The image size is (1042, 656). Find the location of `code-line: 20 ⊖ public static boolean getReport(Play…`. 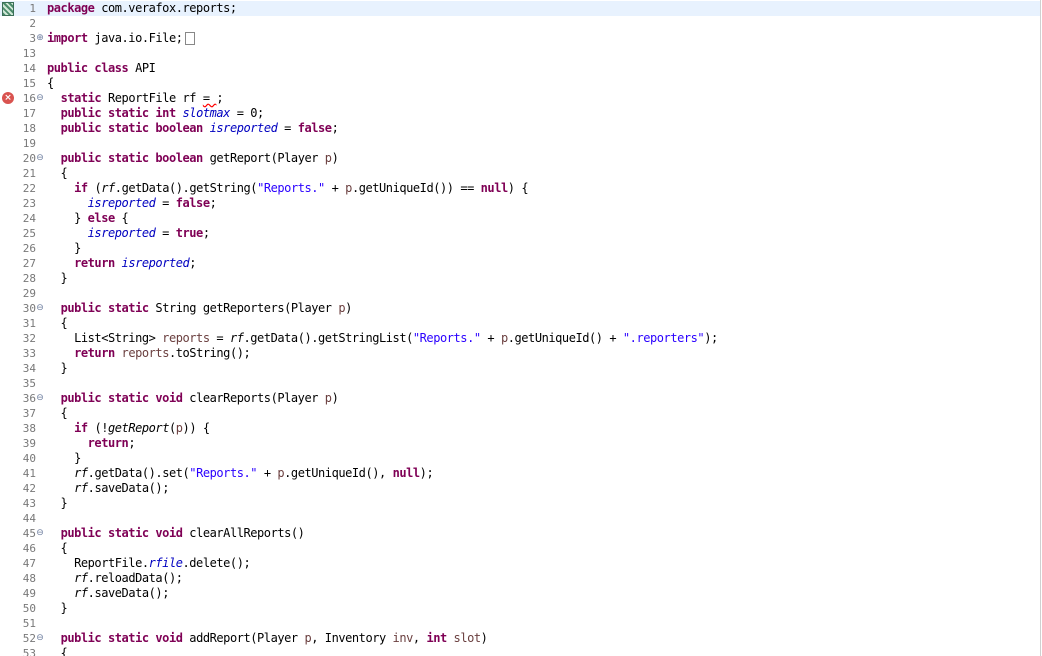

code-line: 20 ⊖ public static boolean getReport(Play… is located at coordinates (520, 158).